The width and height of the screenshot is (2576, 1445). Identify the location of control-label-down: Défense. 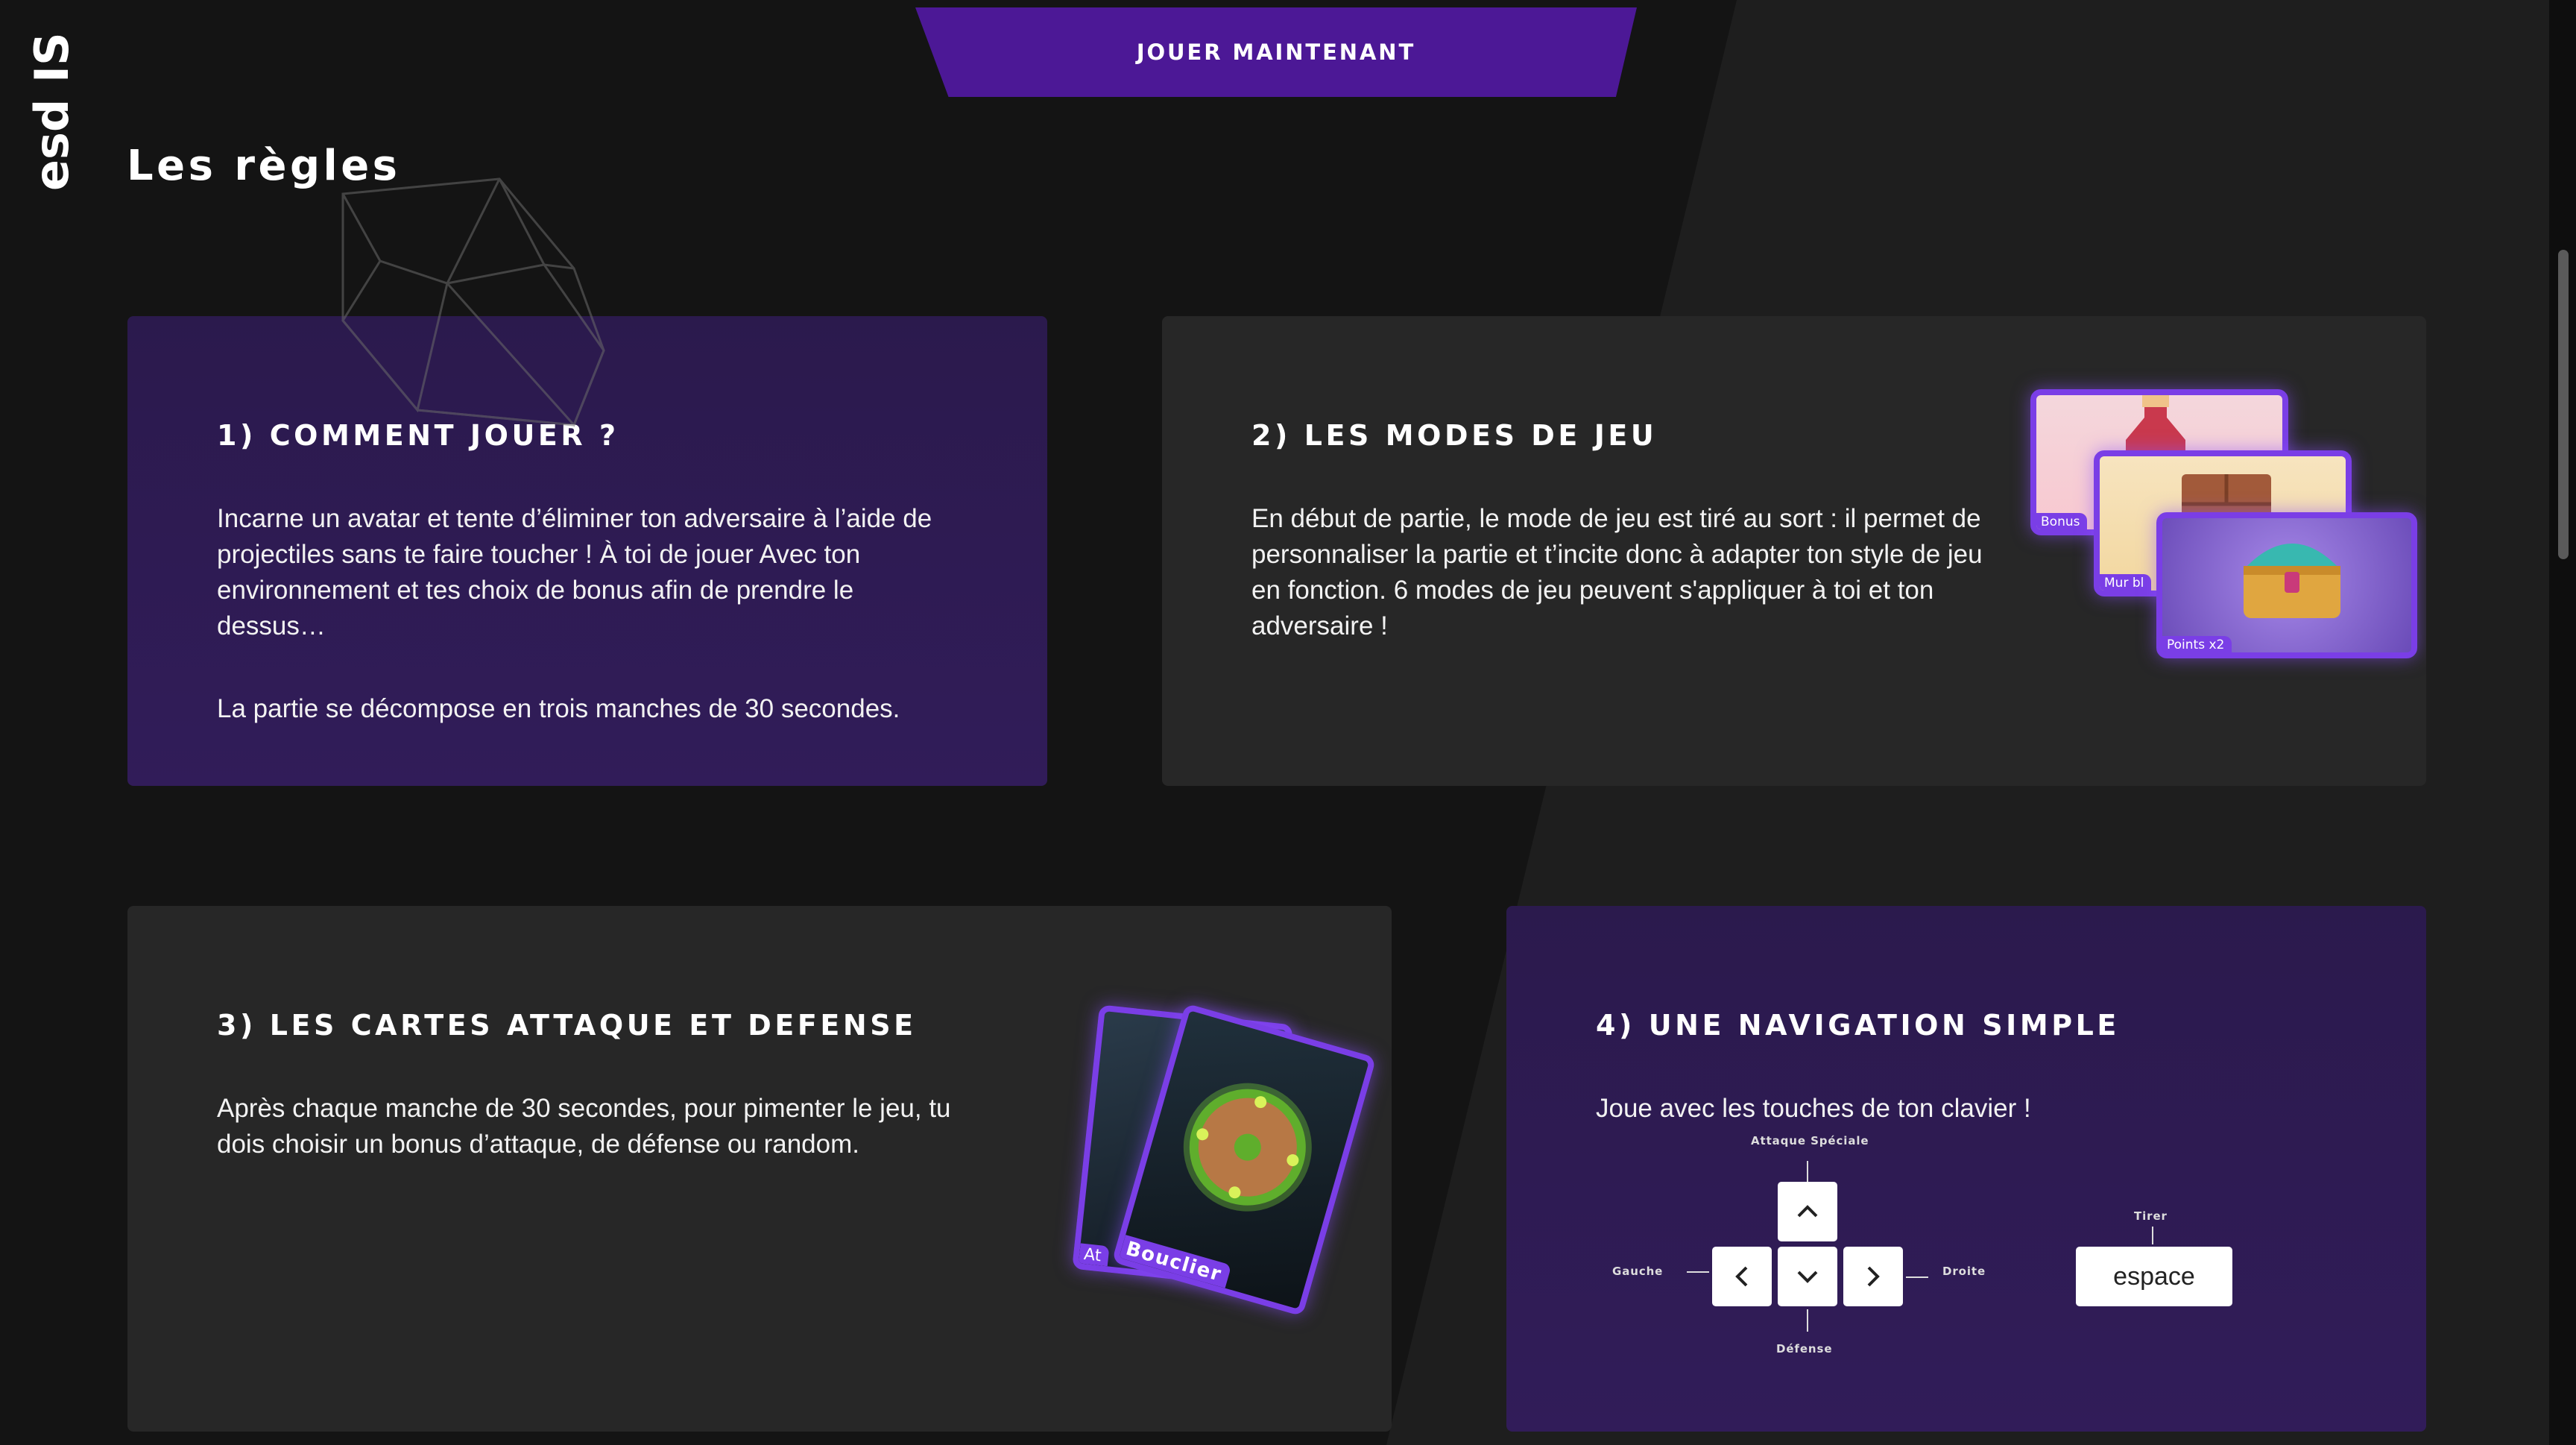
(1804, 1349).